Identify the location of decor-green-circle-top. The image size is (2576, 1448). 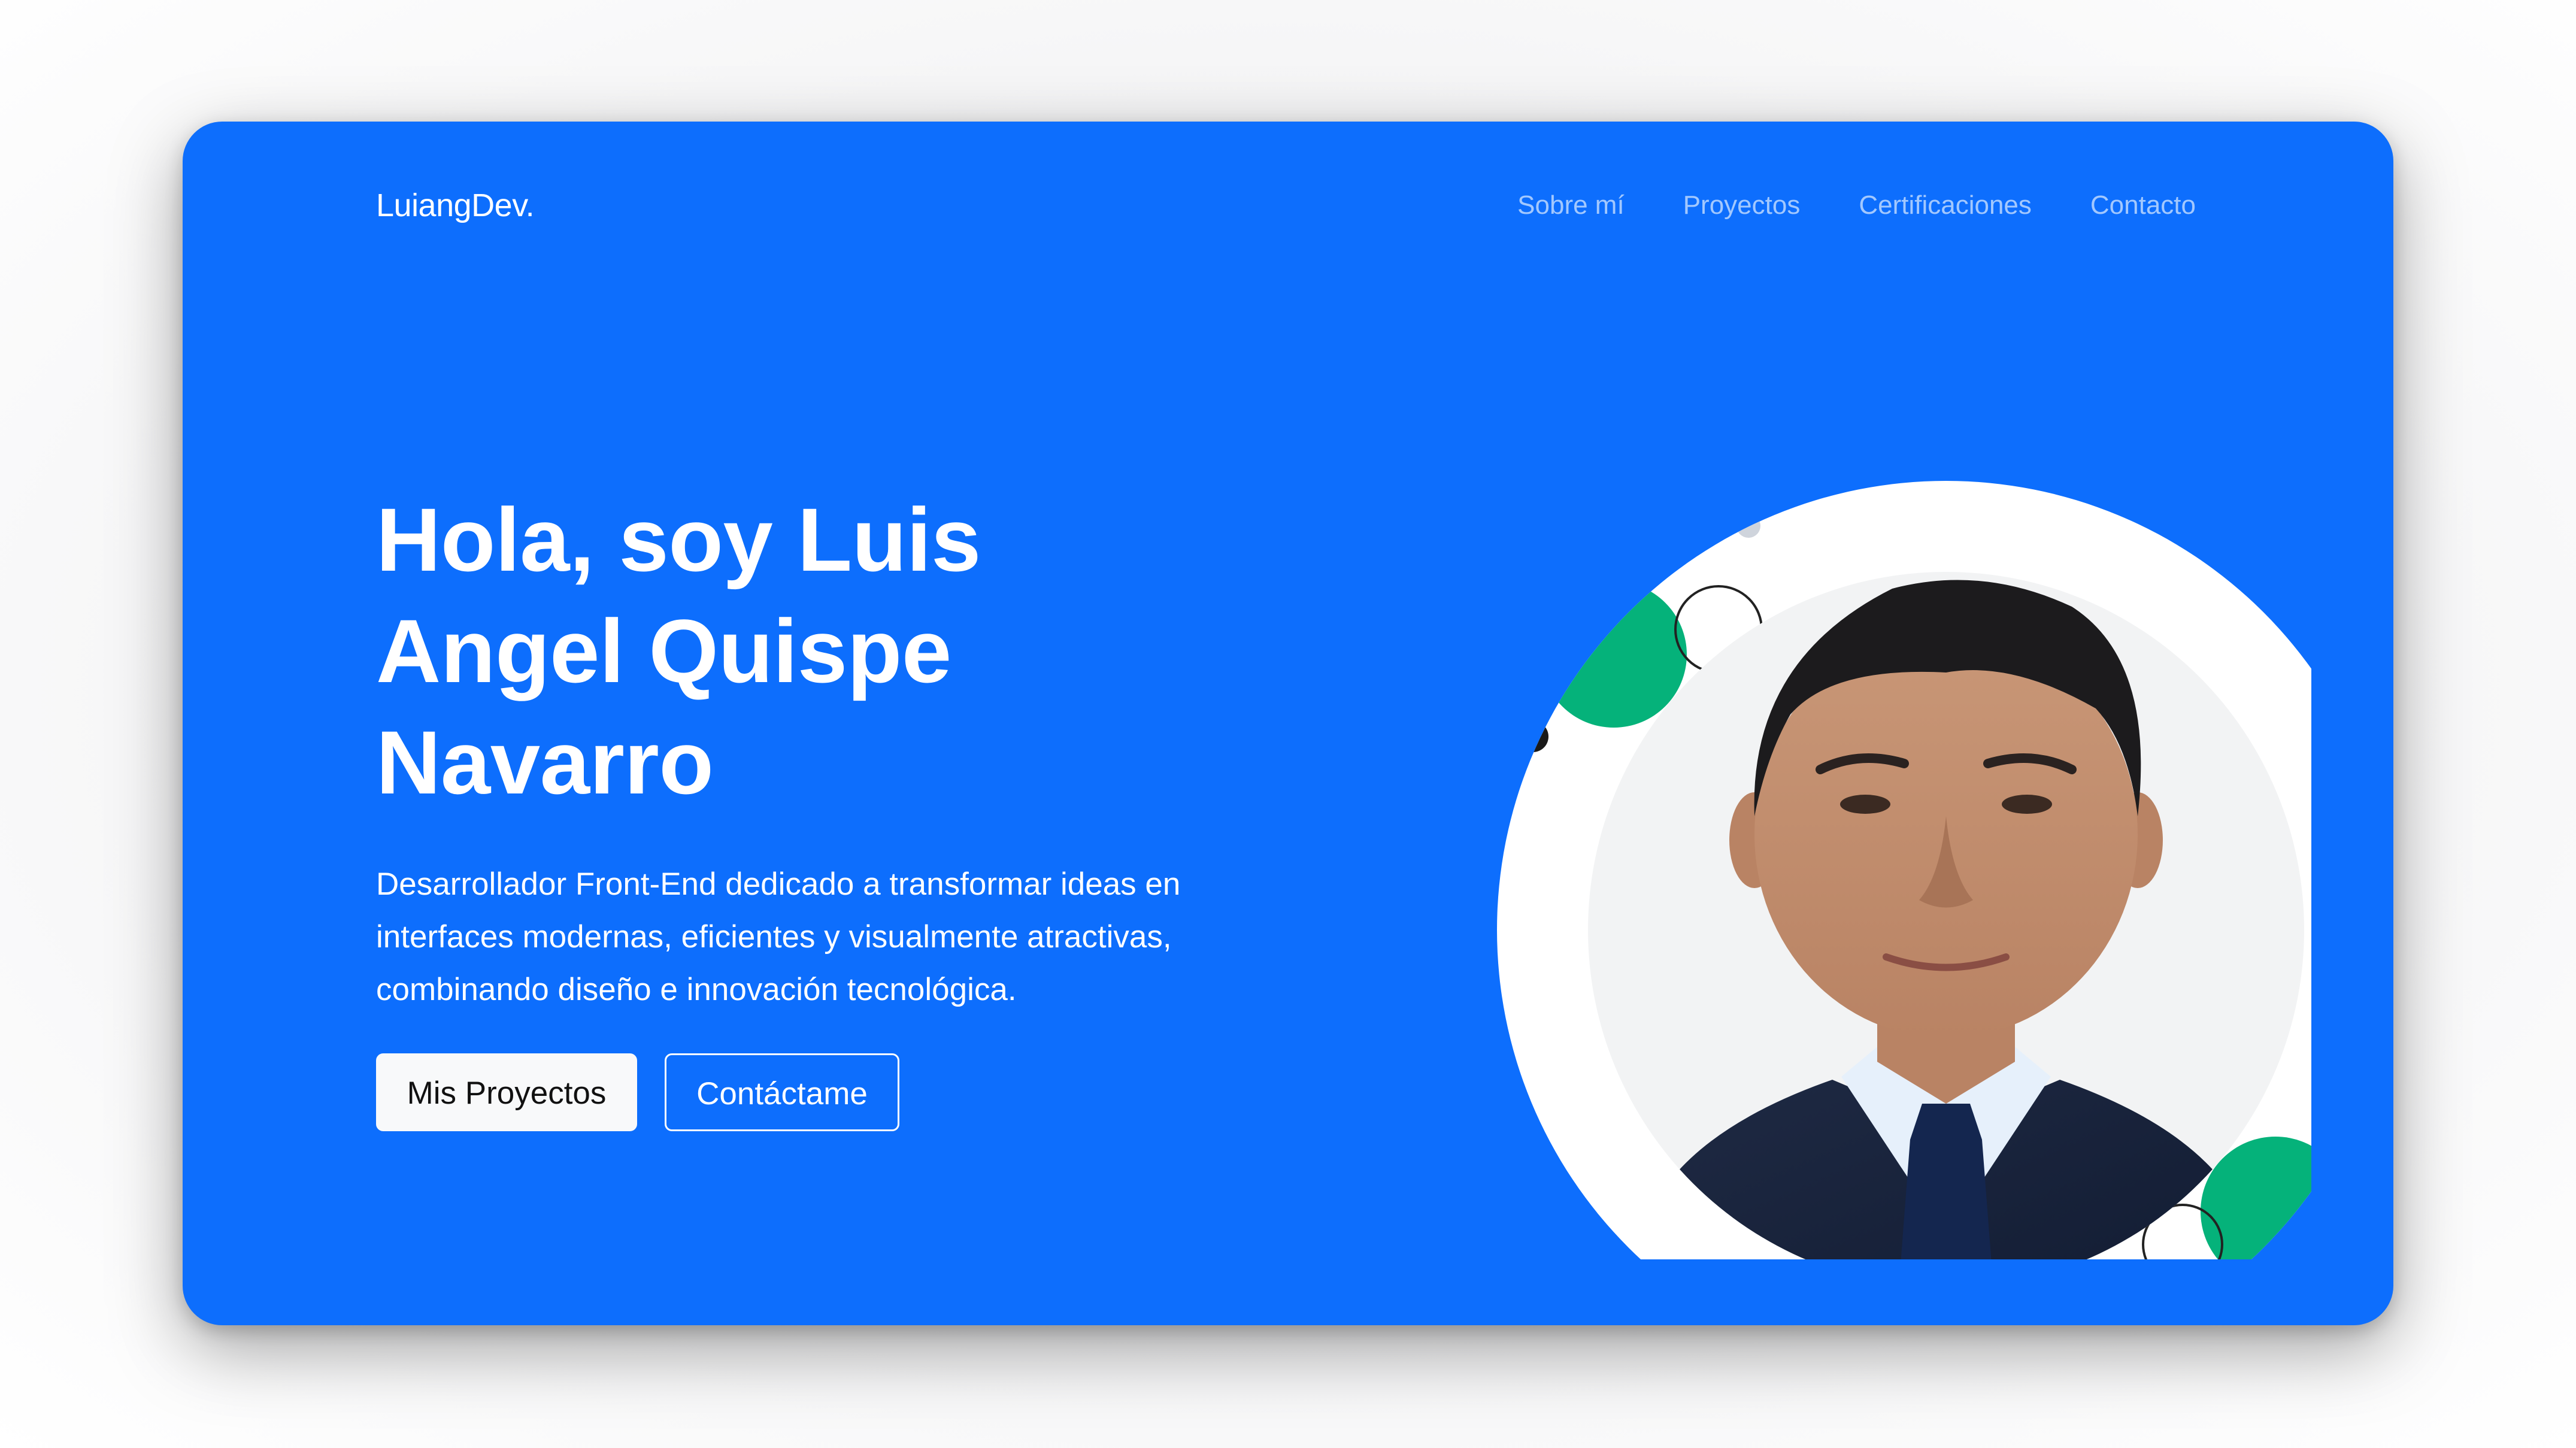
(1614, 654).